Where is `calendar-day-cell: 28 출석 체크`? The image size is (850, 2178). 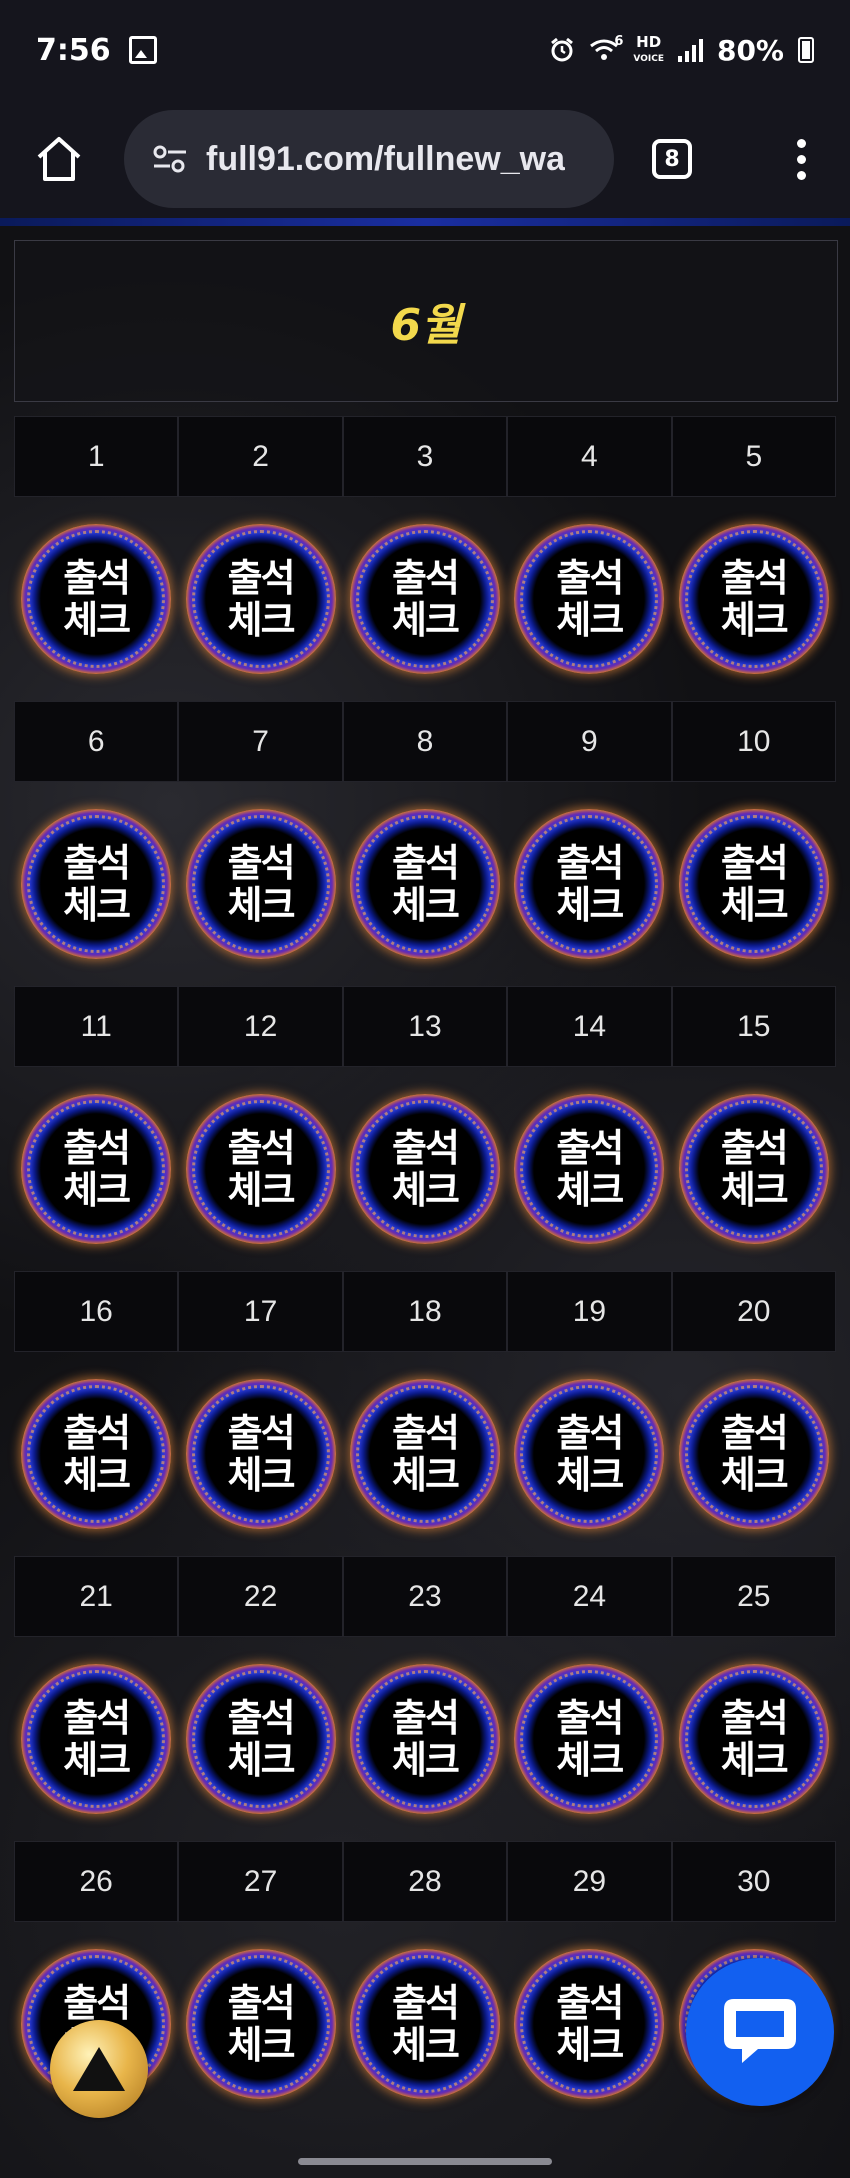 calendar-day-cell: 28 출석 체크 is located at coordinates (425, 1983).